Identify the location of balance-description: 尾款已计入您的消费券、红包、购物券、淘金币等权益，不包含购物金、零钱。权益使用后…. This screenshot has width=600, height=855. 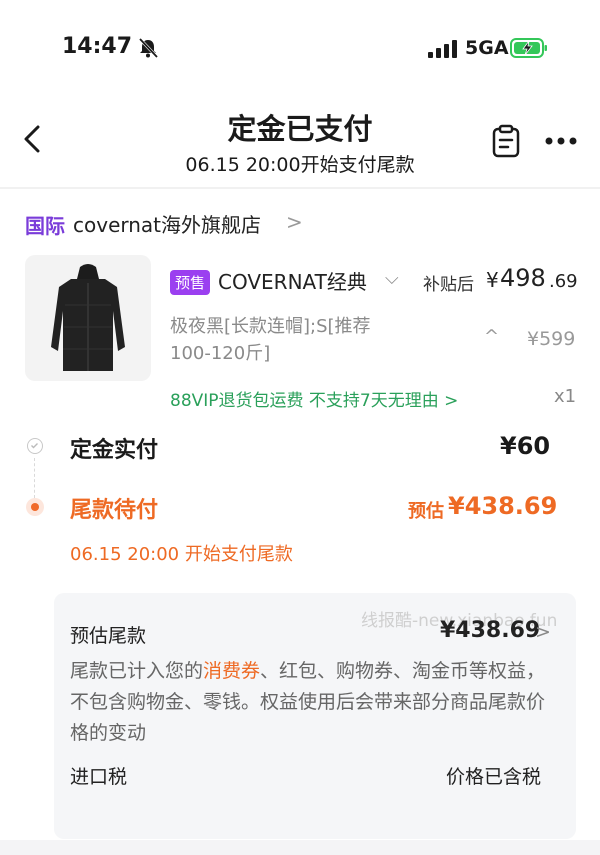
(315, 702).